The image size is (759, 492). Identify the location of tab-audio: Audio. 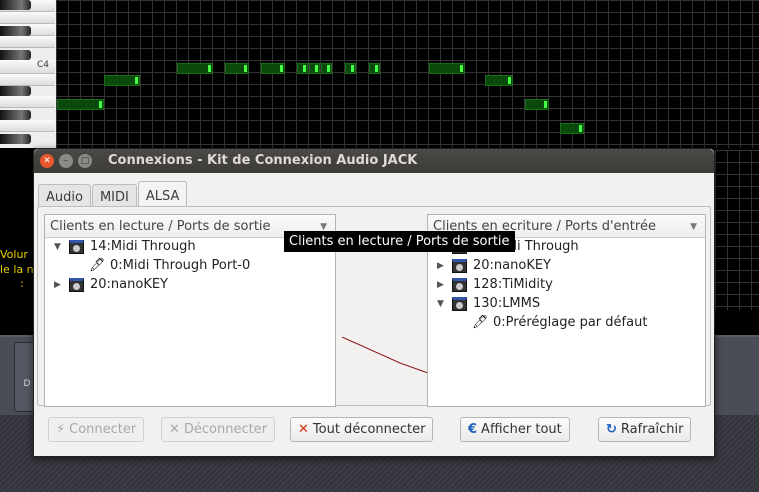
(64, 195).